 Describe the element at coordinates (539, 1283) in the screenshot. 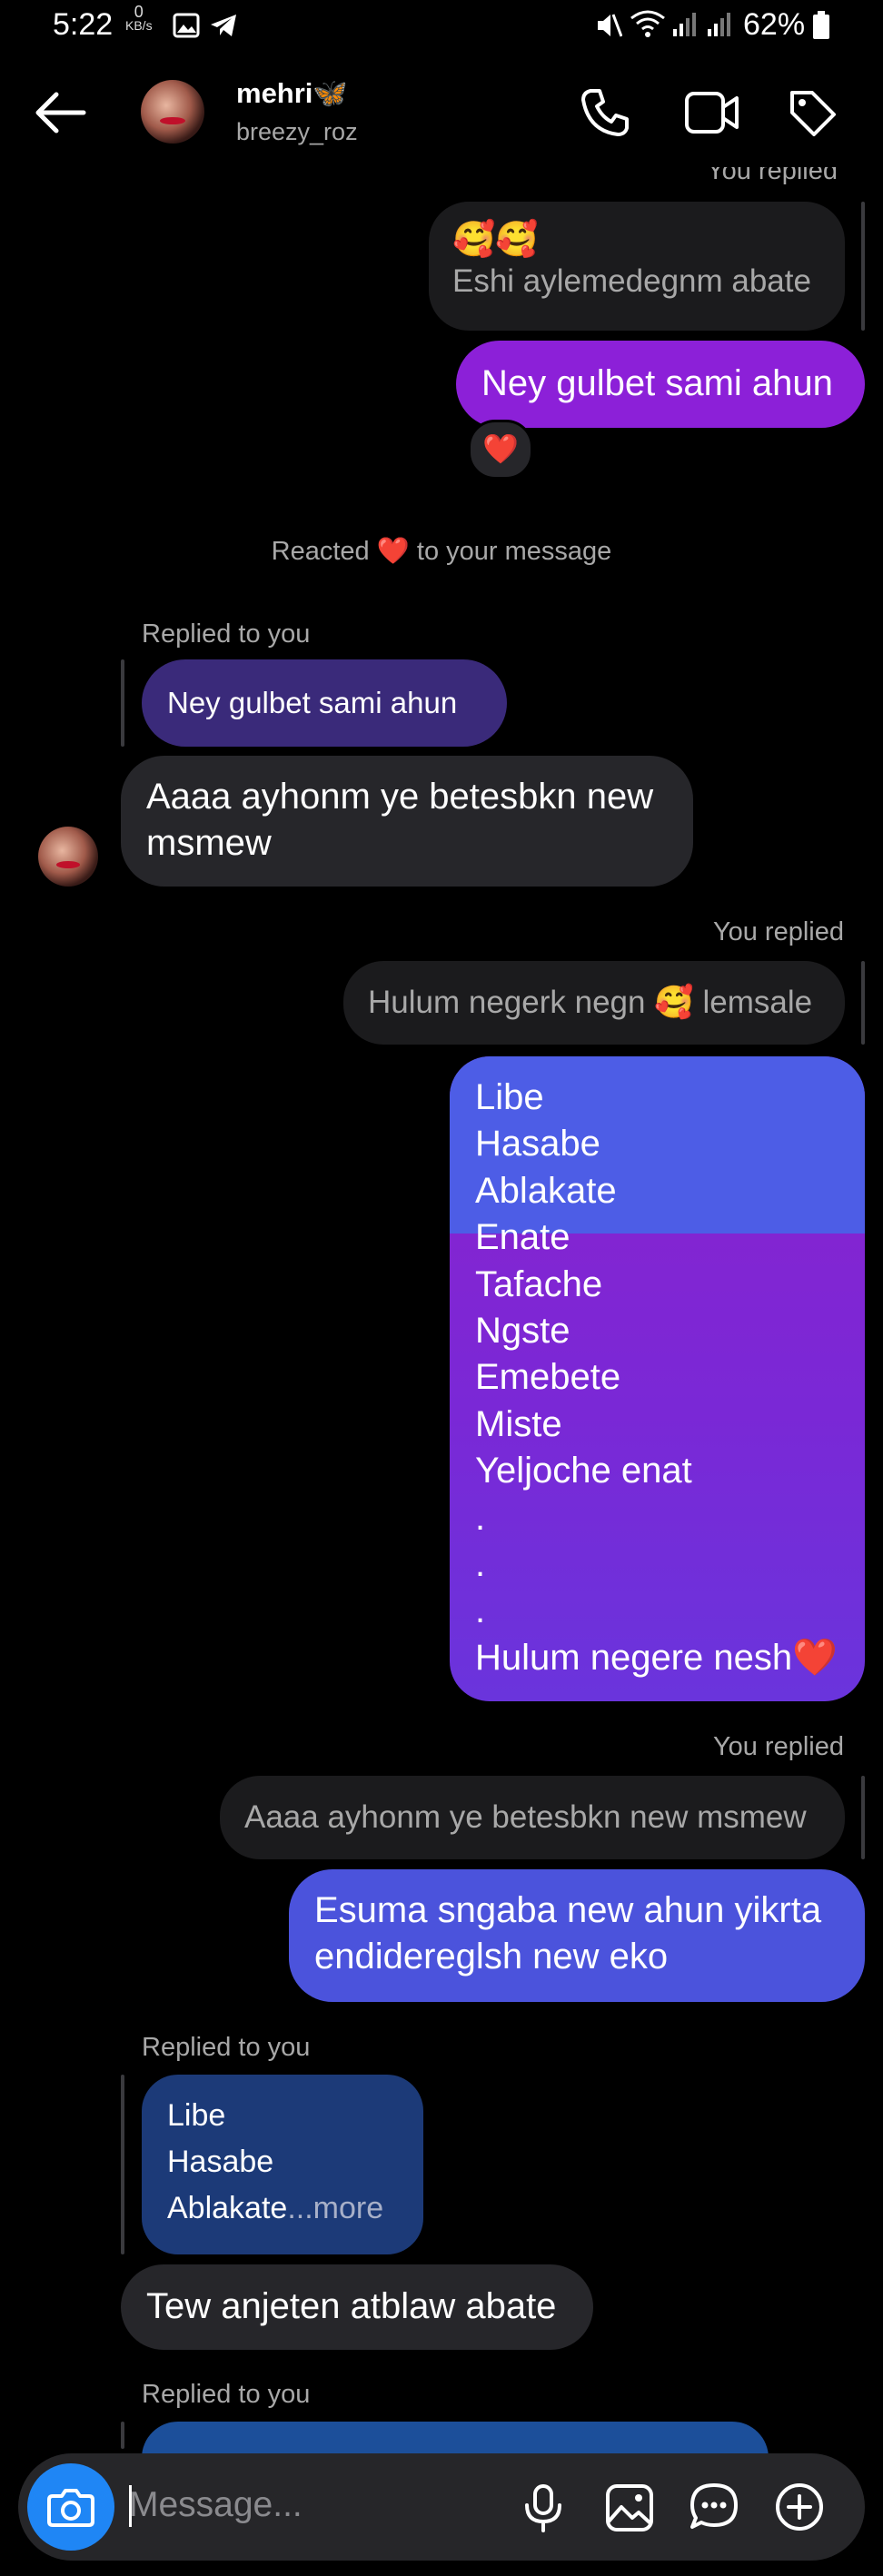

I see `list-line: Tafache` at that location.